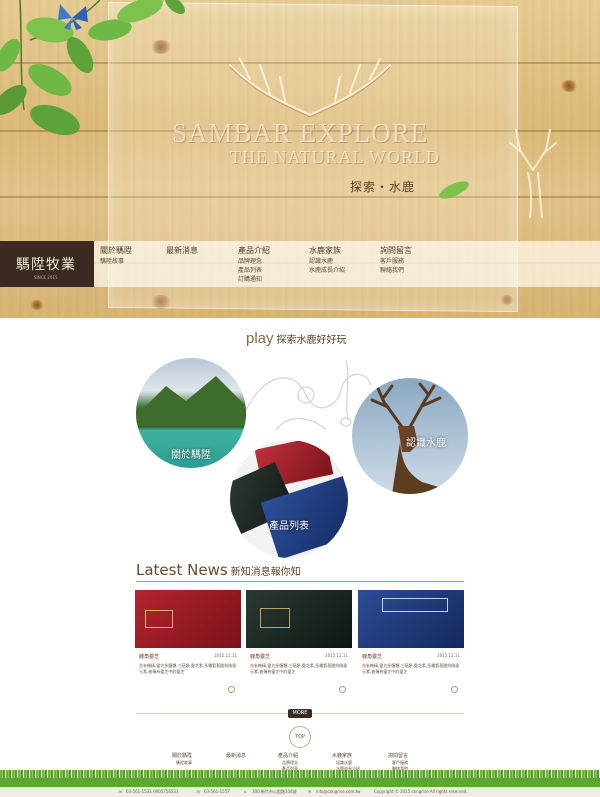 This screenshot has width=600, height=797. What do you see at coordinates (260, 338) in the screenshot?
I see `play-title-en: play` at bounding box center [260, 338].